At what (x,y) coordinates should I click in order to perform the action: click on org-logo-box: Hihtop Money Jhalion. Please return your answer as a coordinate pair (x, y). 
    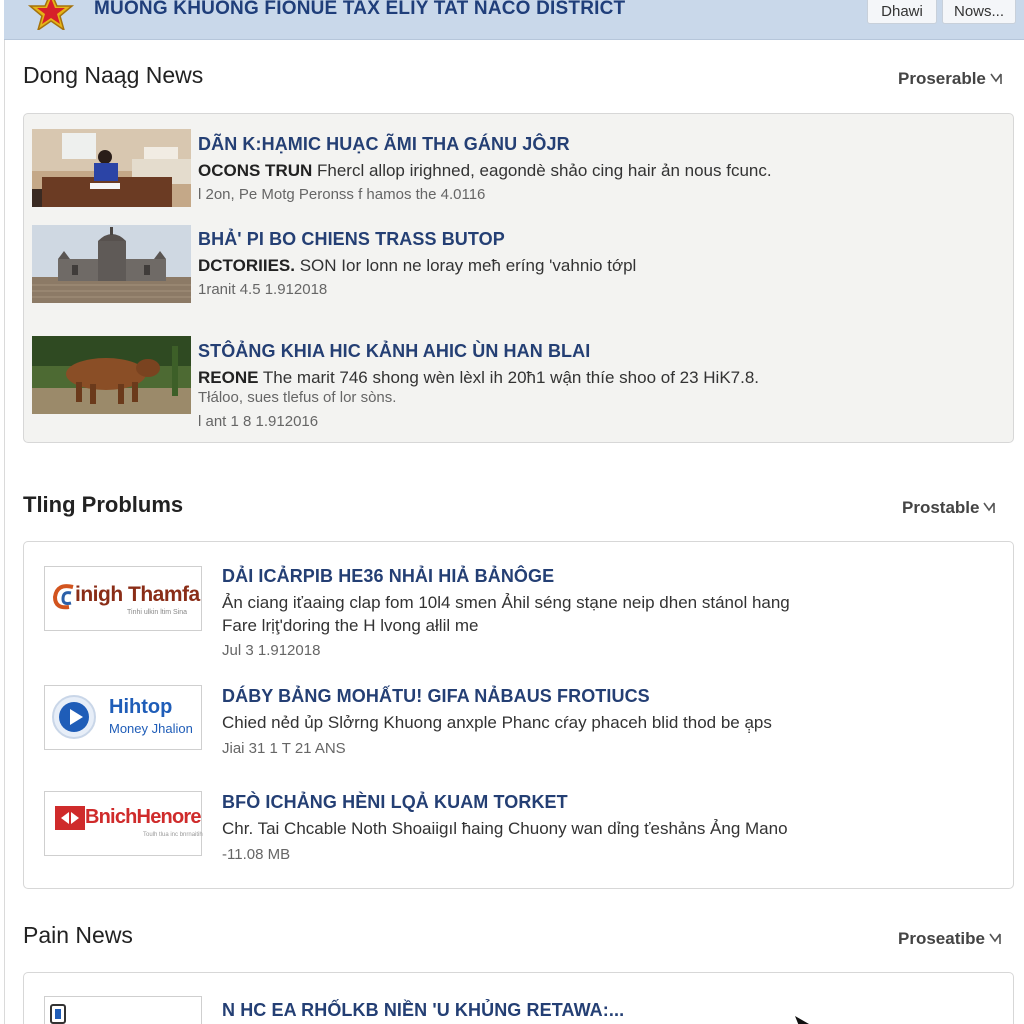
    Looking at the image, I should click on (123, 717).